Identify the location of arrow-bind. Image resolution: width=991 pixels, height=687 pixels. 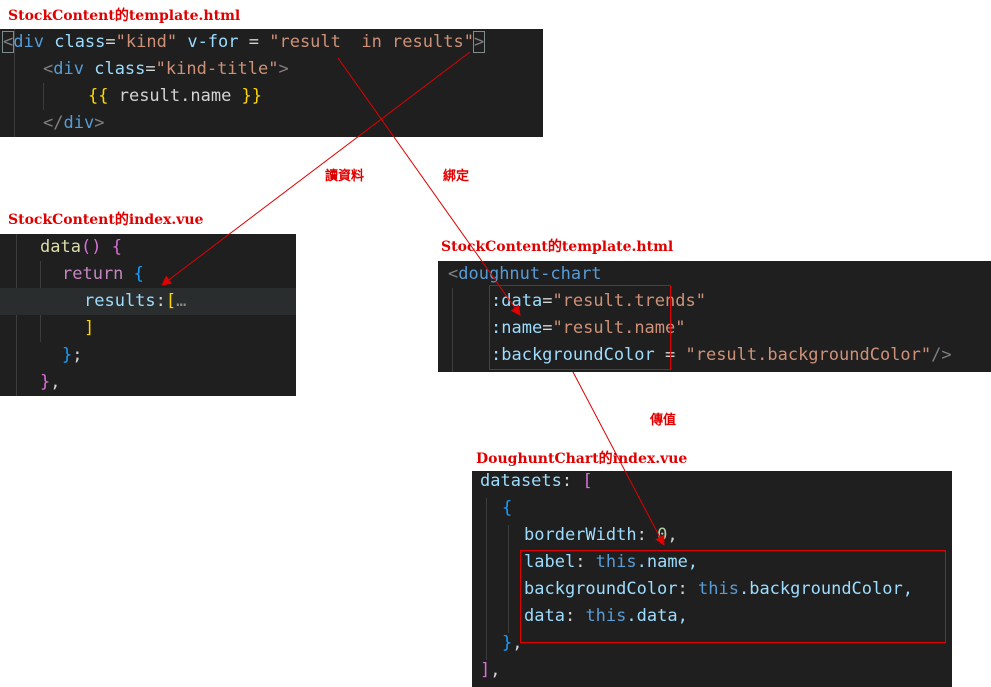
(429, 186).